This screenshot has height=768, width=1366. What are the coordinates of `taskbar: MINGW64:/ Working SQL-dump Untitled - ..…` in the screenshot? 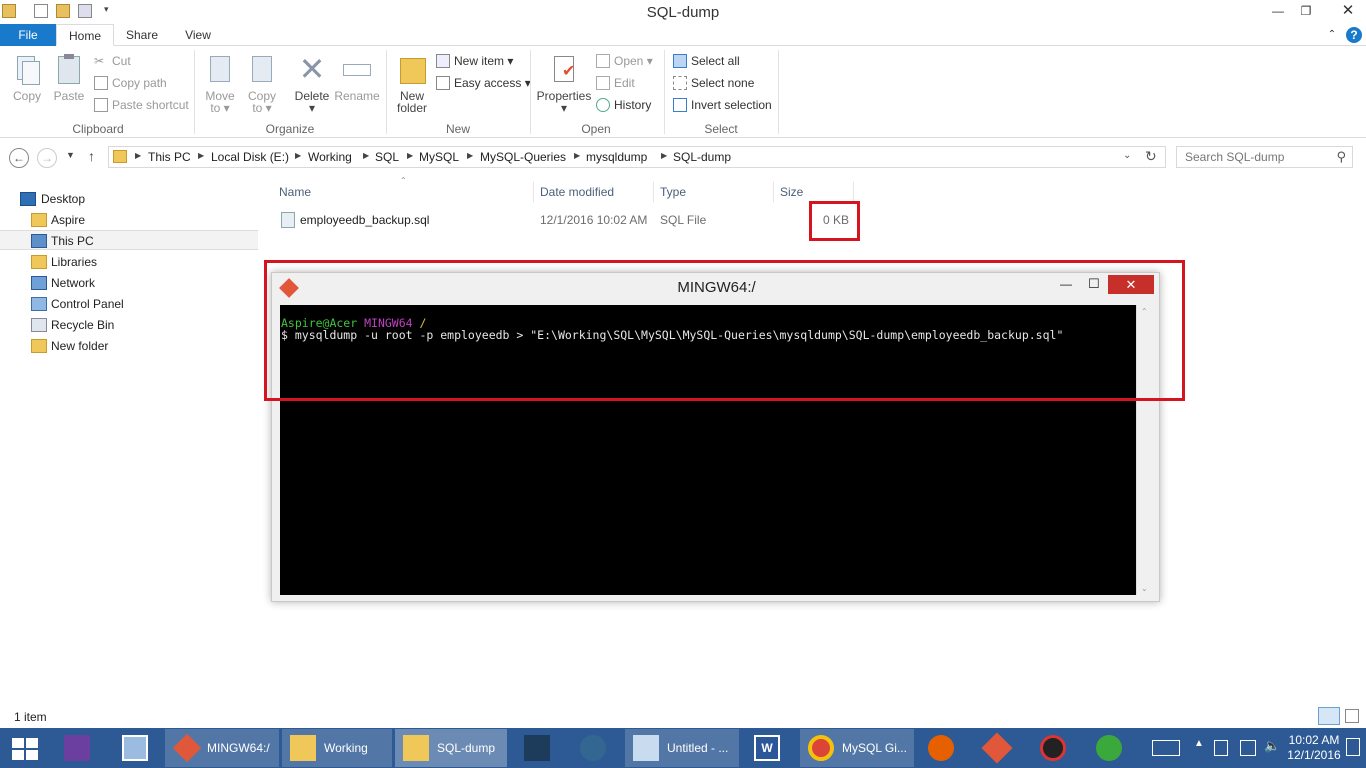 It's located at (683, 748).